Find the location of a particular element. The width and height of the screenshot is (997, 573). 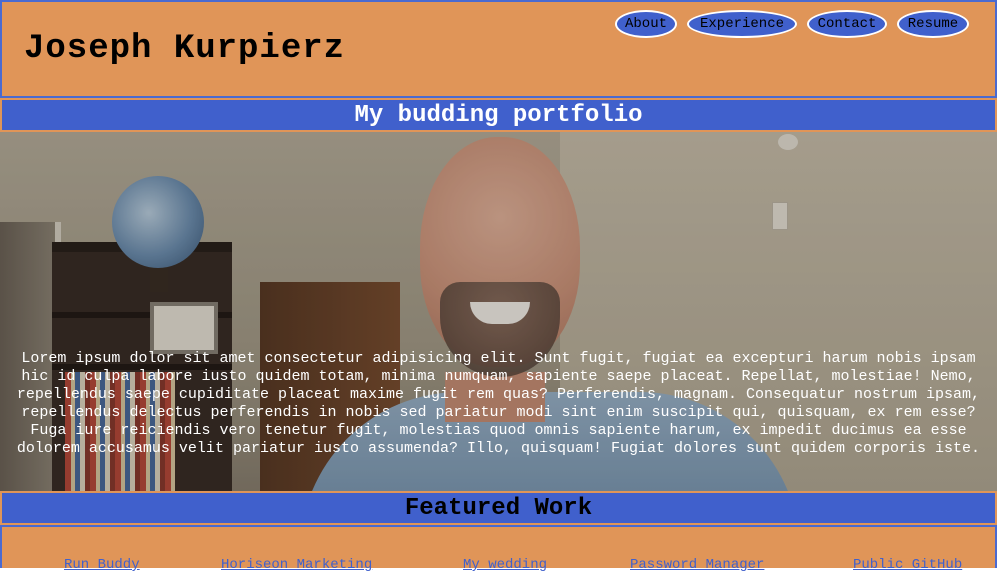

tagline-banner: My budding portfolio is located at coordinates (498, 115).